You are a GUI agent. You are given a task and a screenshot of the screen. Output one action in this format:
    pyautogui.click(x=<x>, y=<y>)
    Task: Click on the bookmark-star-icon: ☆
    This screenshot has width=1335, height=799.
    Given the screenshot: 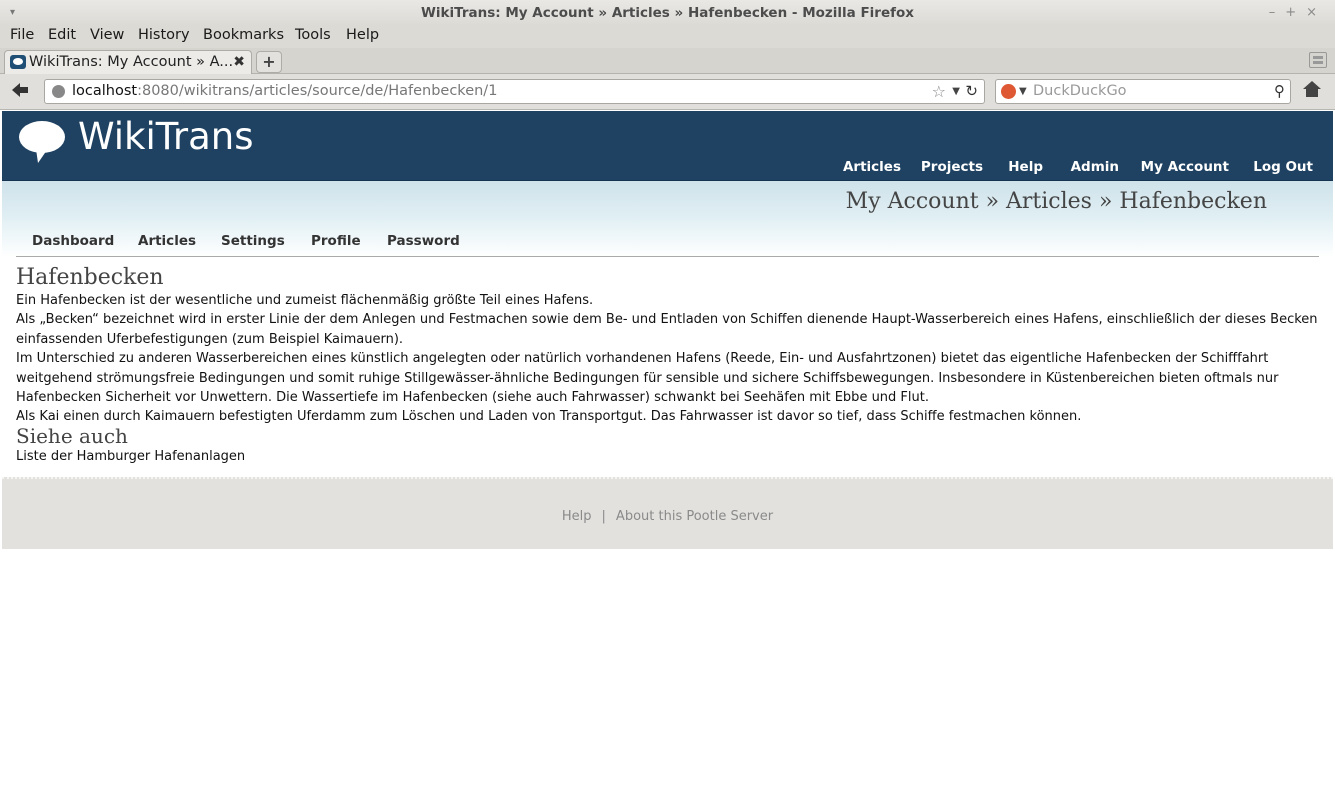 What is the action you would take?
    pyautogui.click(x=939, y=91)
    